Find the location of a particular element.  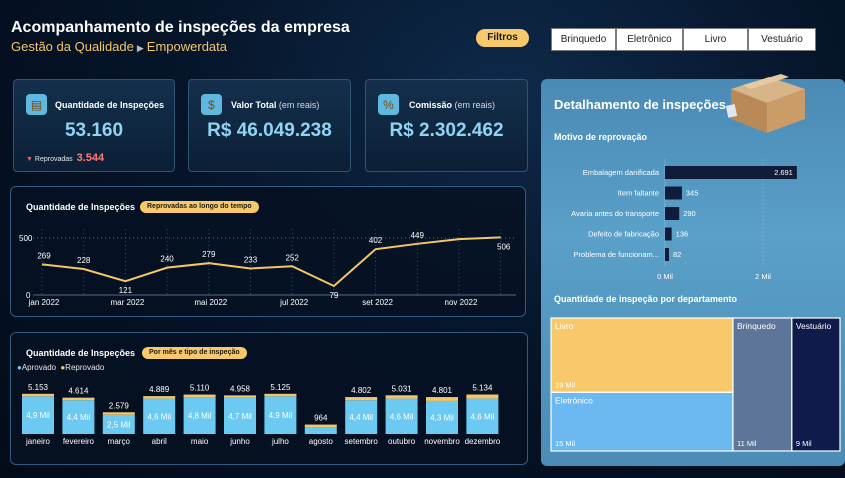

kpi-rejected-value: 3.544 is located at coordinates (90, 158).